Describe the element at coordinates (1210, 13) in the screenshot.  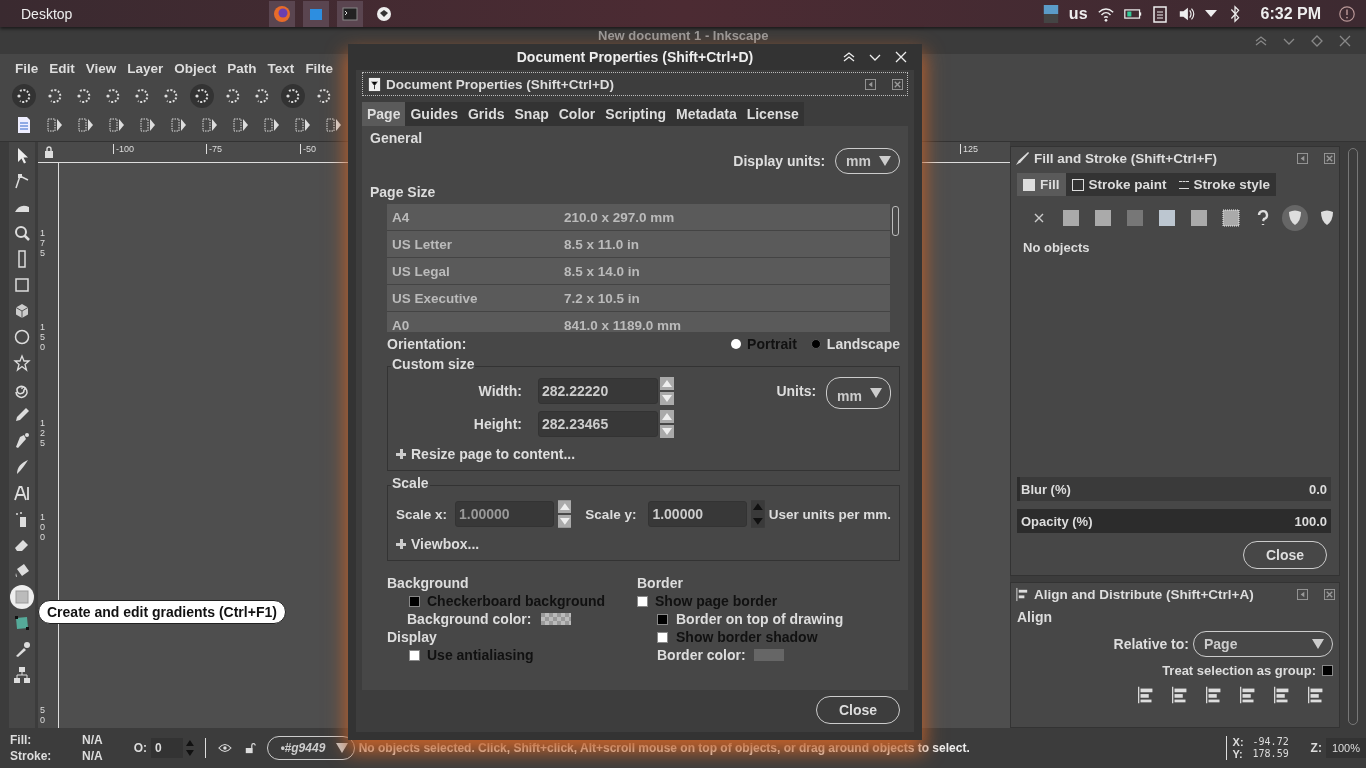
I see `caret-icon` at that location.